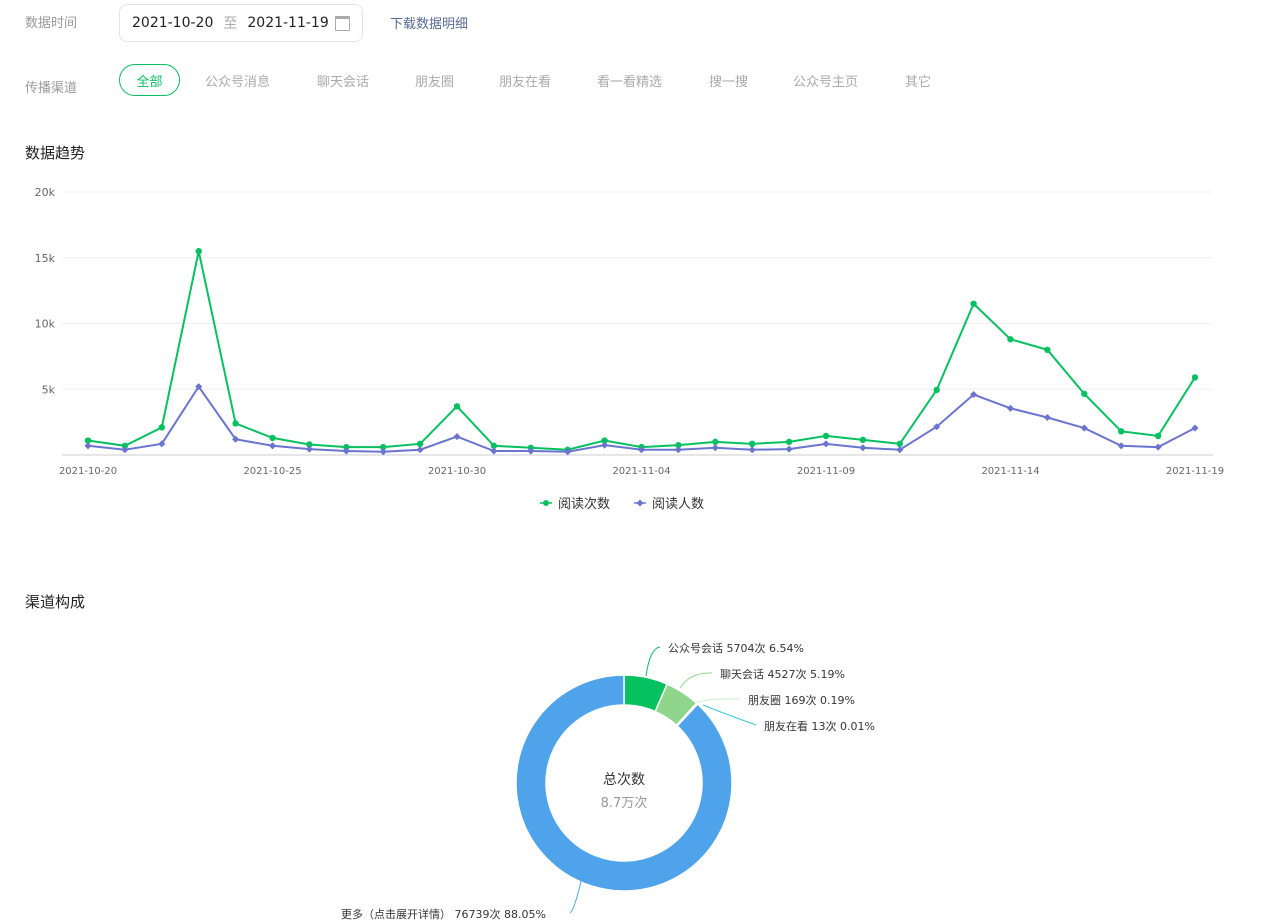 This screenshot has width=1265, height=922. I want to click on composition-title: 渠道构成, so click(55, 602).